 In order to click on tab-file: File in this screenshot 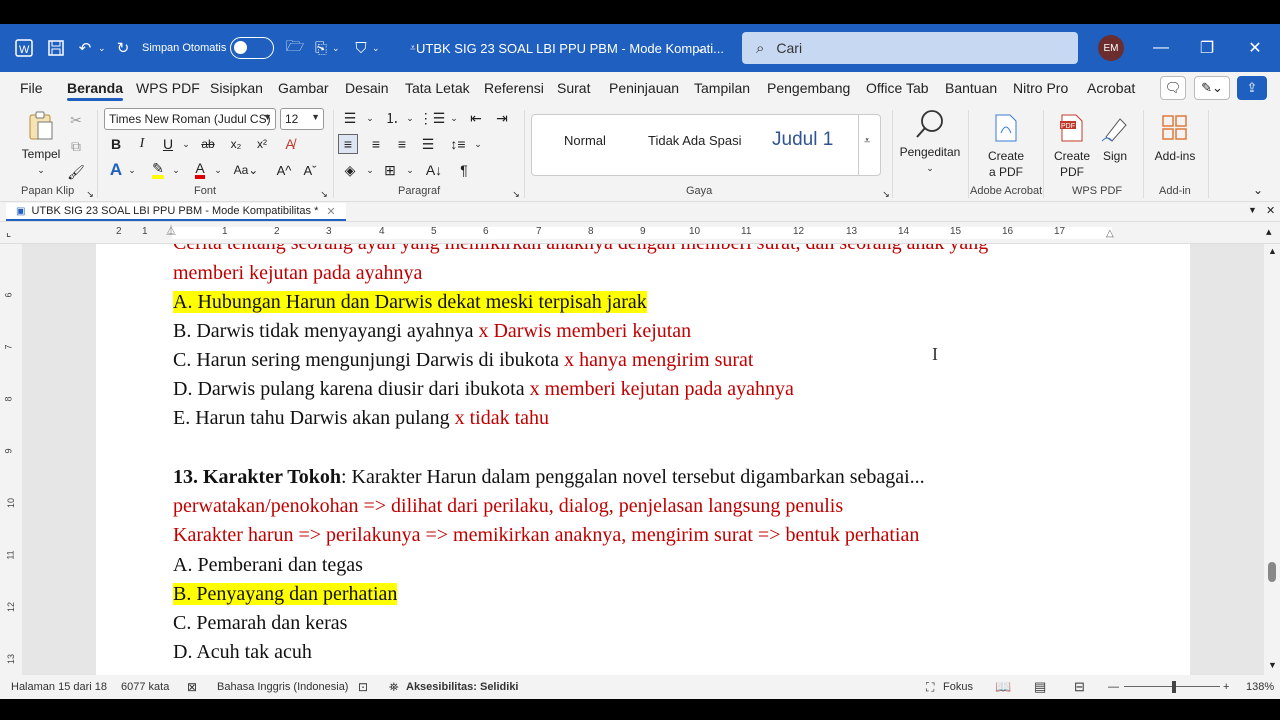, I will do `click(31, 88)`.